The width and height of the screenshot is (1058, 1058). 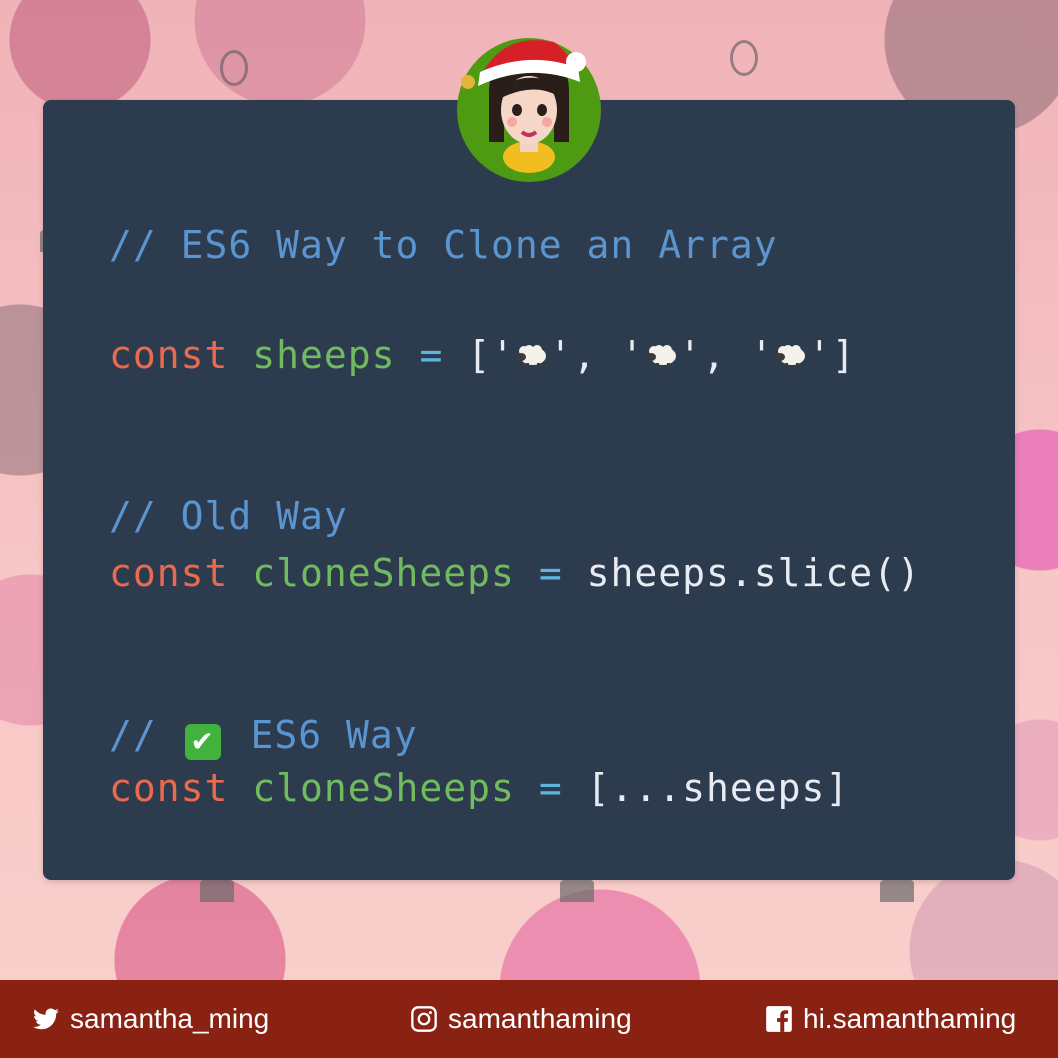 I want to click on code-line-sheeps: const sheeps = [' ', ' ', ' '], so click(x=482, y=355).